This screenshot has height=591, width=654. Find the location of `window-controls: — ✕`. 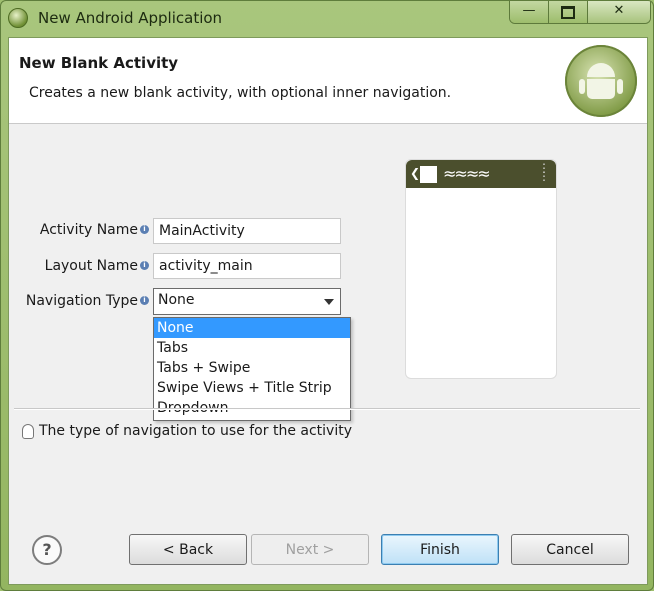

window-controls: — ✕ is located at coordinates (580, 12).